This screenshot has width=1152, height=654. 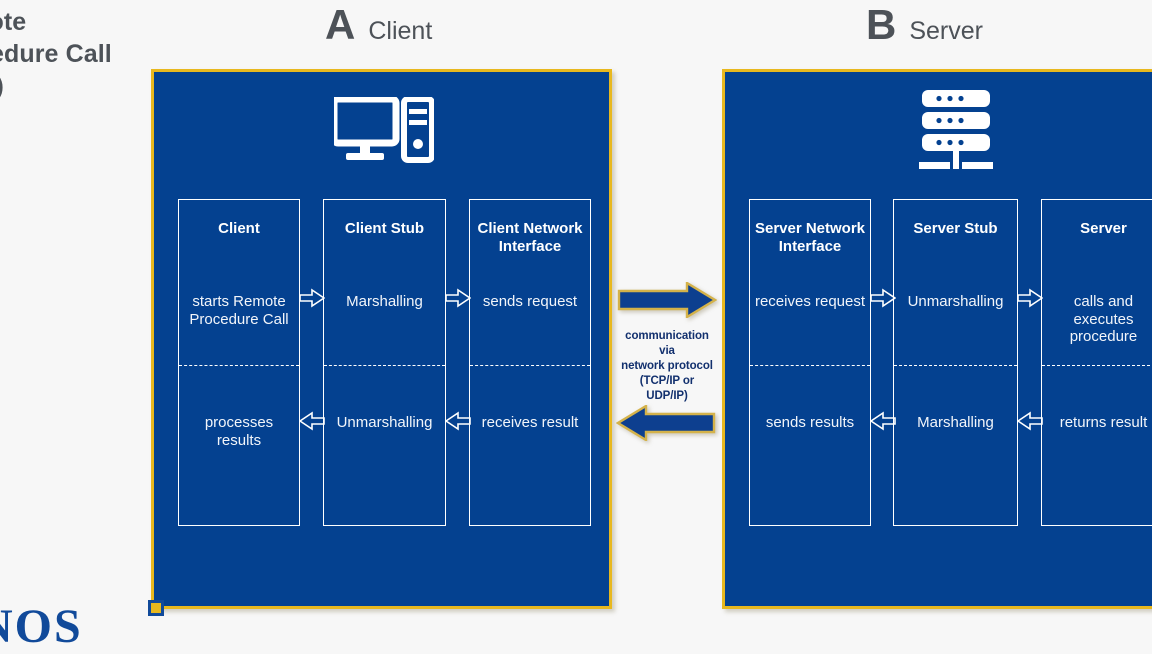 What do you see at coordinates (946, 31) in the screenshot?
I see `section-label-server: Server` at bounding box center [946, 31].